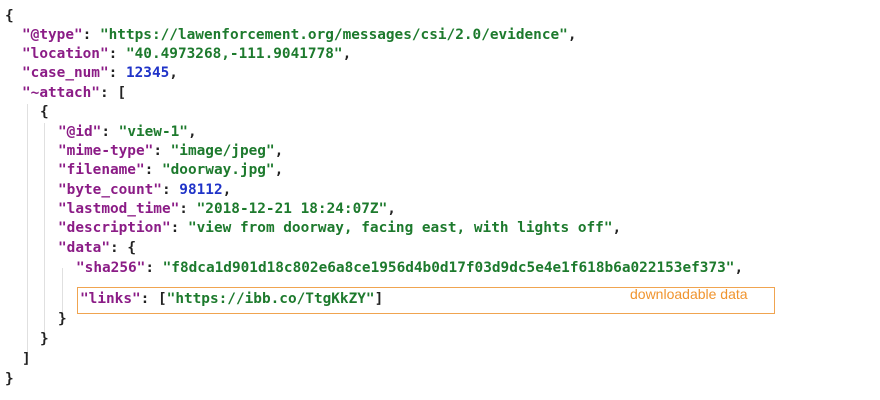 The width and height of the screenshot is (880, 400). I want to click on json-line: "~attach": [, so click(74, 93).